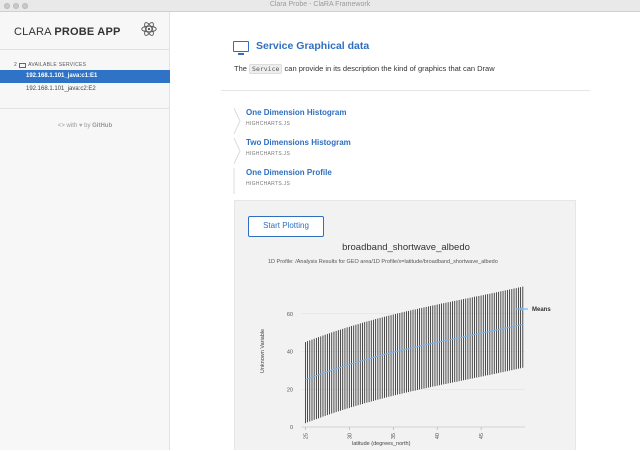 The image size is (640, 451). What do you see at coordinates (67, 126) in the screenshot?
I see `credit-prefix: <> with` at bounding box center [67, 126].